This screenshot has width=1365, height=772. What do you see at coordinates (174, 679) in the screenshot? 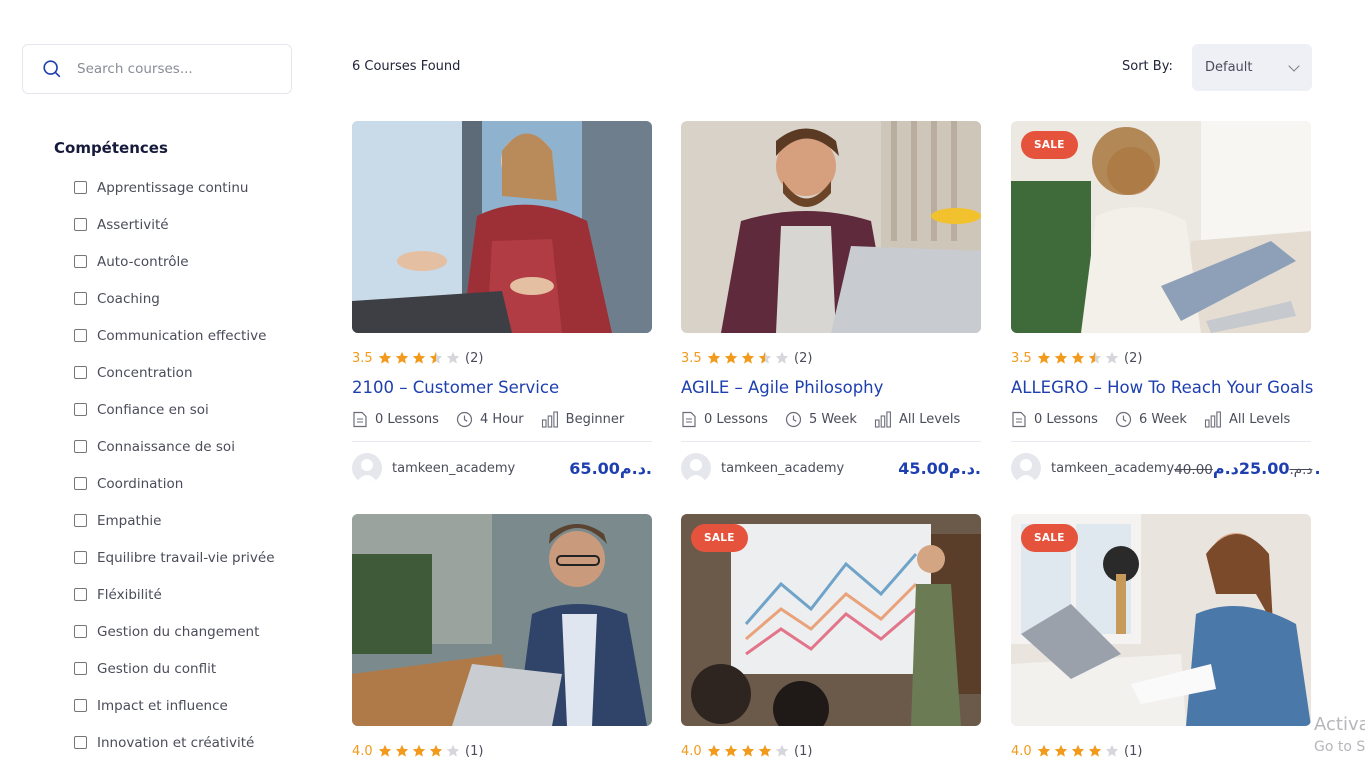
I see `filter-item: Gestion du conflit` at bounding box center [174, 679].